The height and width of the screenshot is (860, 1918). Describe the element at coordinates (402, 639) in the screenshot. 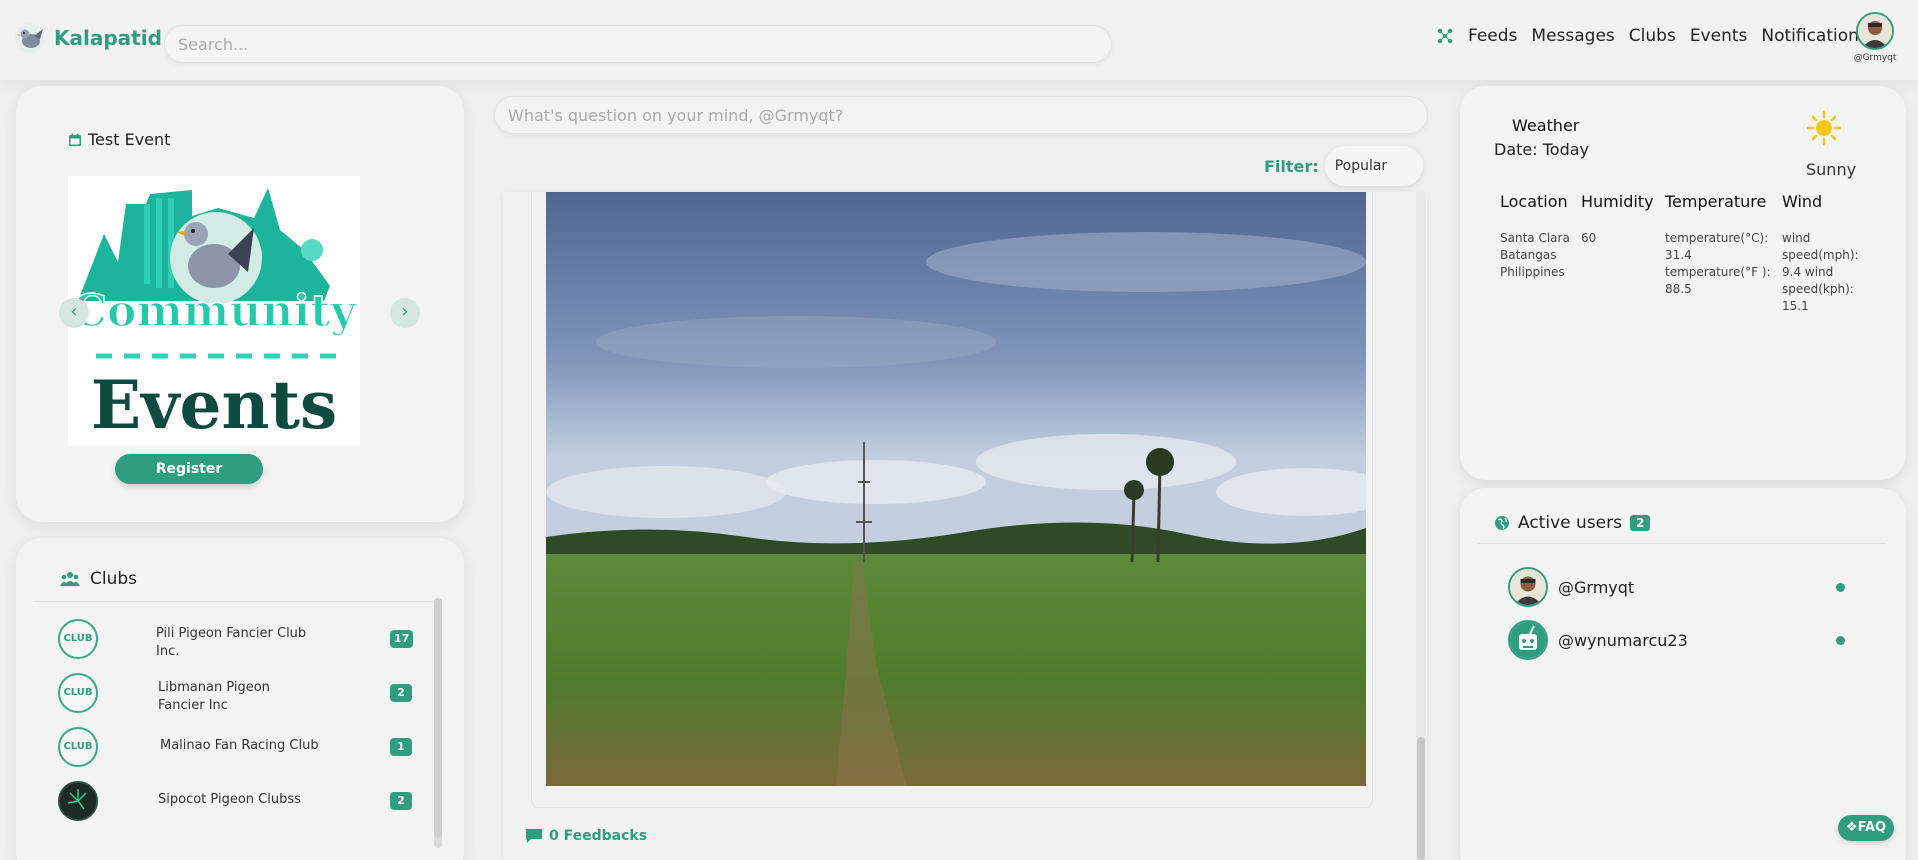

I see `club-member-count: 17` at that location.